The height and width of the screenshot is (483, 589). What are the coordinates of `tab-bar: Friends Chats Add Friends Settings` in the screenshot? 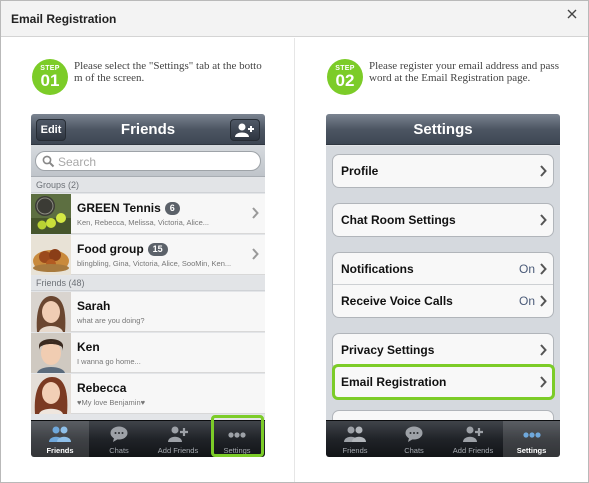 It's located at (443, 438).